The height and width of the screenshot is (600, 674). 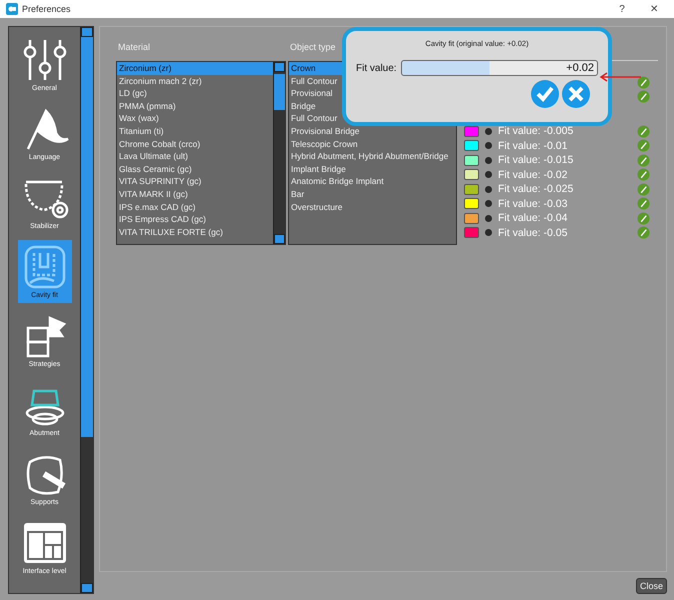 What do you see at coordinates (195, 169) in the screenshot?
I see `list-item: Glass Ceramic (gc)` at bounding box center [195, 169].